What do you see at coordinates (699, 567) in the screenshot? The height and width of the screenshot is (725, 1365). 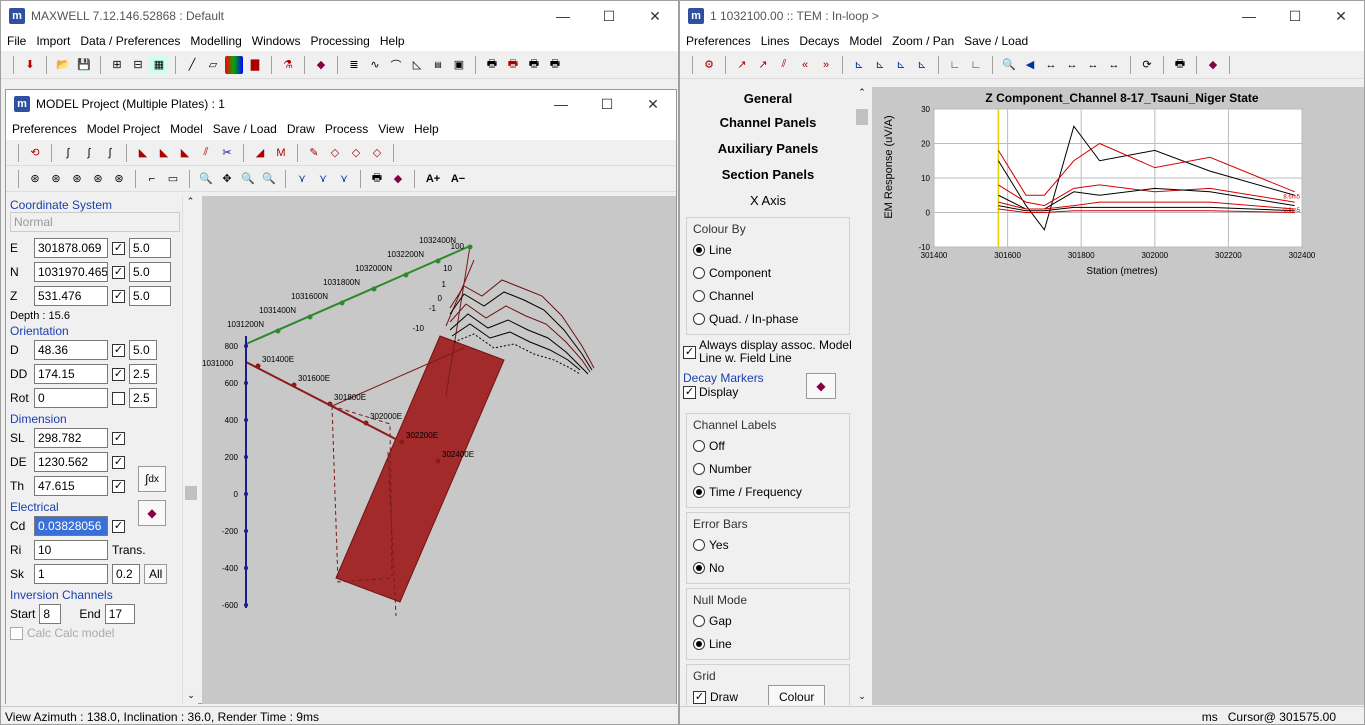 I see `radio-no` at bounding box center [699, 567].